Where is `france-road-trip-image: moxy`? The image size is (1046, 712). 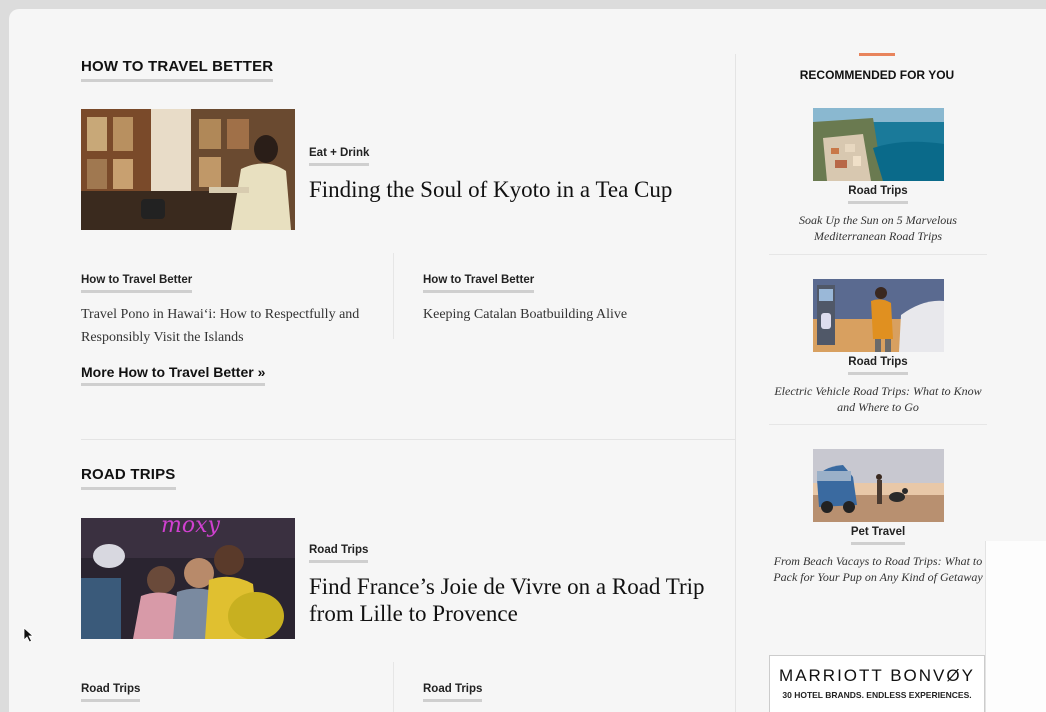
france-road-trip-image: moxy is located at coordinates (188, 578).